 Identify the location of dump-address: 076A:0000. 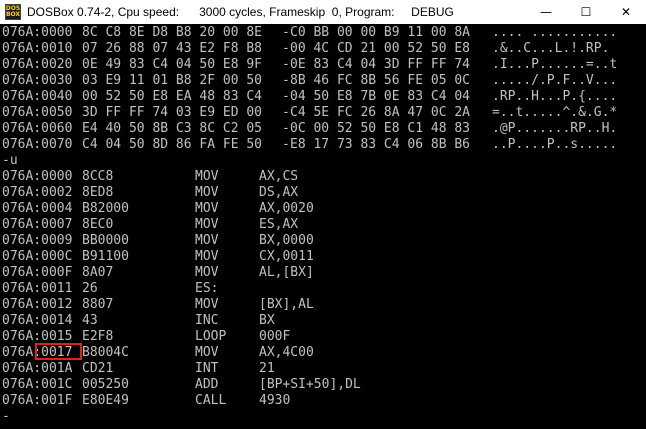
(37, 32).